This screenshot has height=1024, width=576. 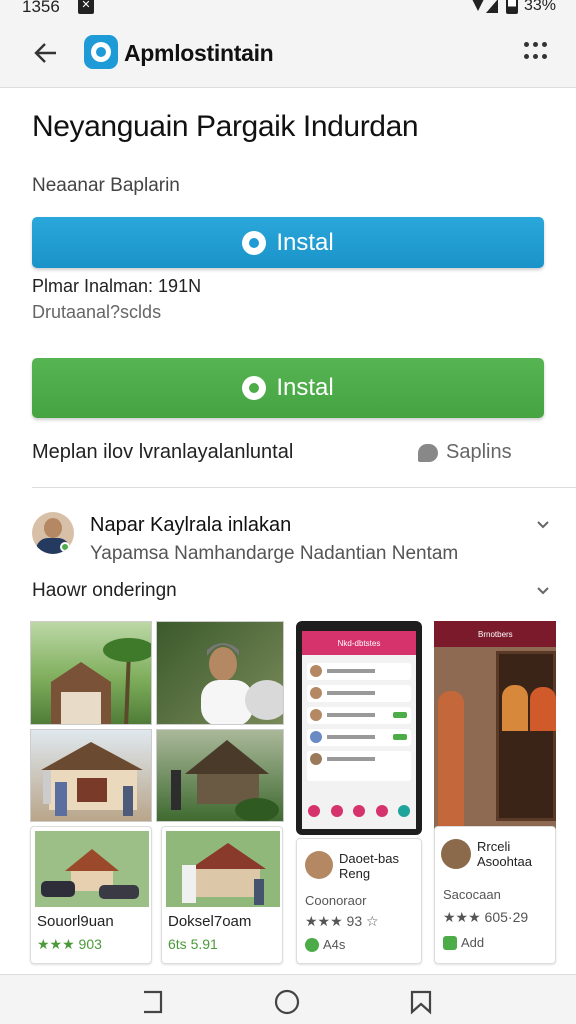 What do you see at coordinates (104, 590) in the screenshot?
I see `gallery-title: Haowr onderingn` at bounding box center [104, 590].